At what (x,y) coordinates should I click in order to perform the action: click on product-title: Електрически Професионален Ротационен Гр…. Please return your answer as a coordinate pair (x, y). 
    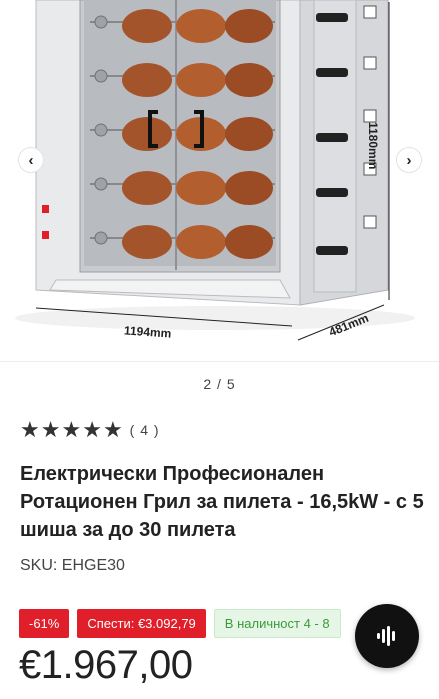
    Looking at the image, I should click on (222, 502).